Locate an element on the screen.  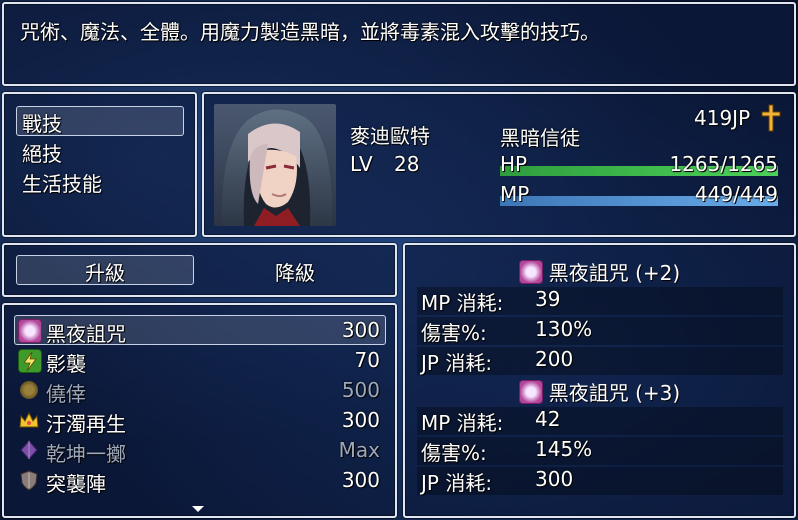
gem-icon is located at coordinates (29, 450).